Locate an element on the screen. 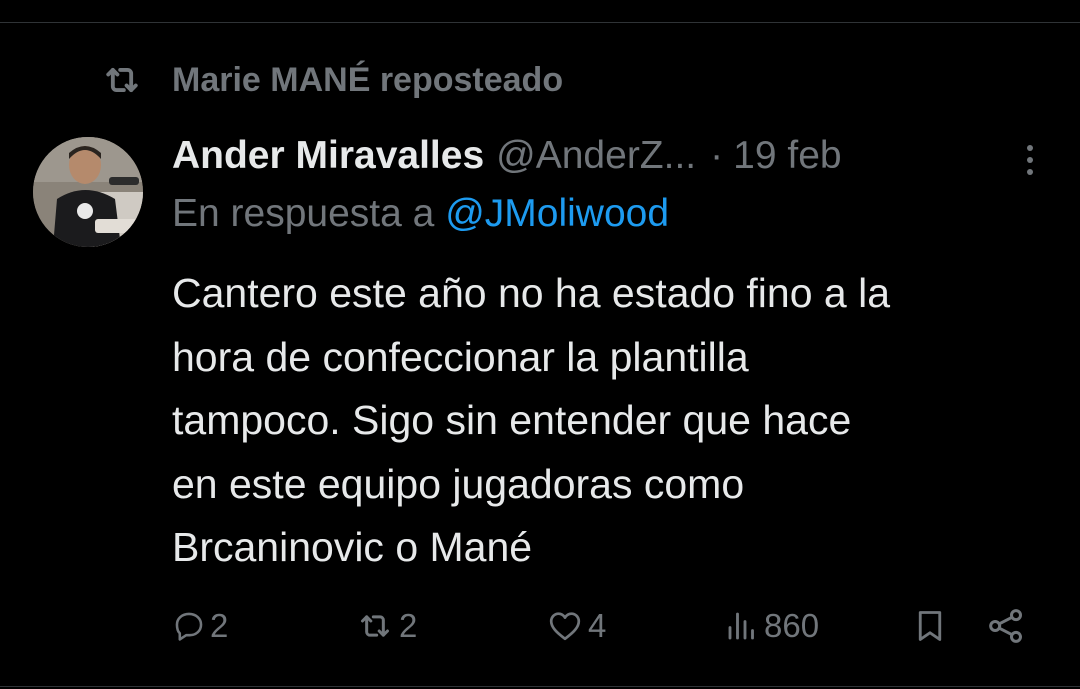  tweet-text-line: hora de confeccionar la plantilla is located at coordinates (460, 356).